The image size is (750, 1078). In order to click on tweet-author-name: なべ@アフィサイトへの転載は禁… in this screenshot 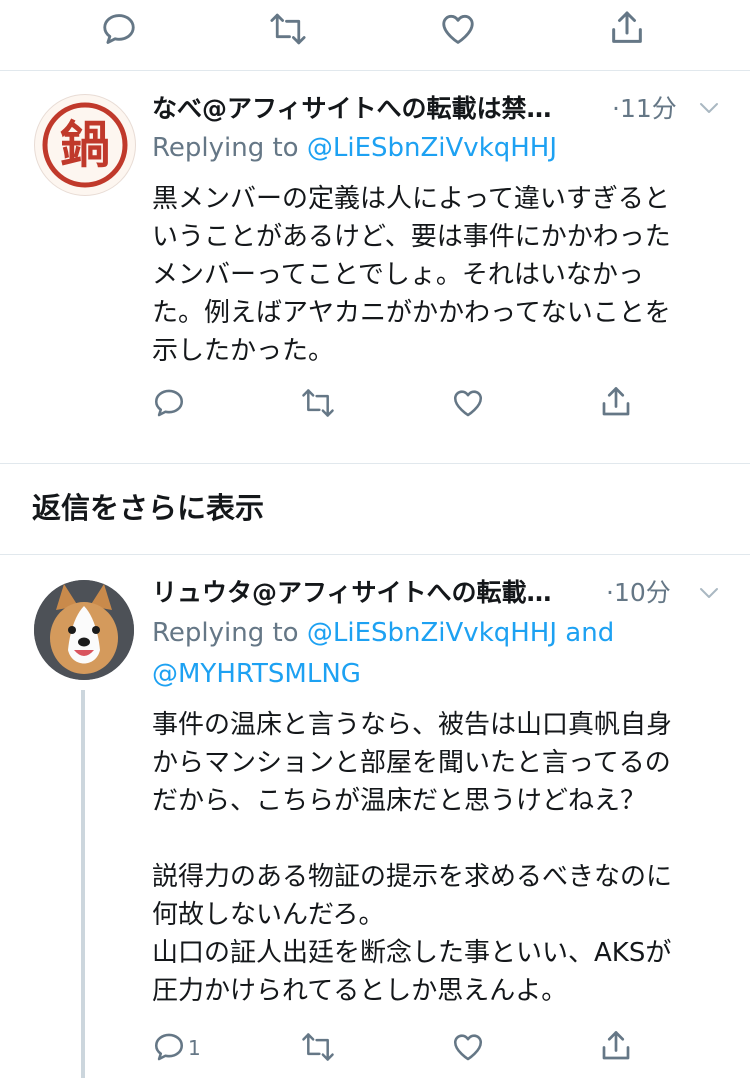, I will do `click(379, 109)`.